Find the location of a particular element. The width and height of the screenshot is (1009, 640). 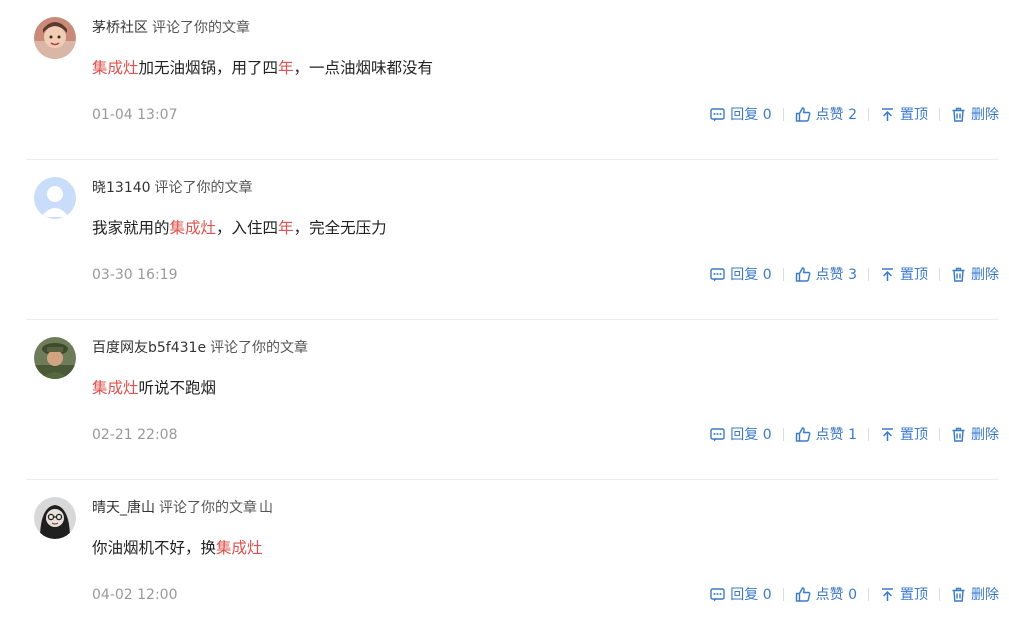

comment-actions: 回复 0 点赞 0 置顶 删除 is located at coordinates (854, 594).